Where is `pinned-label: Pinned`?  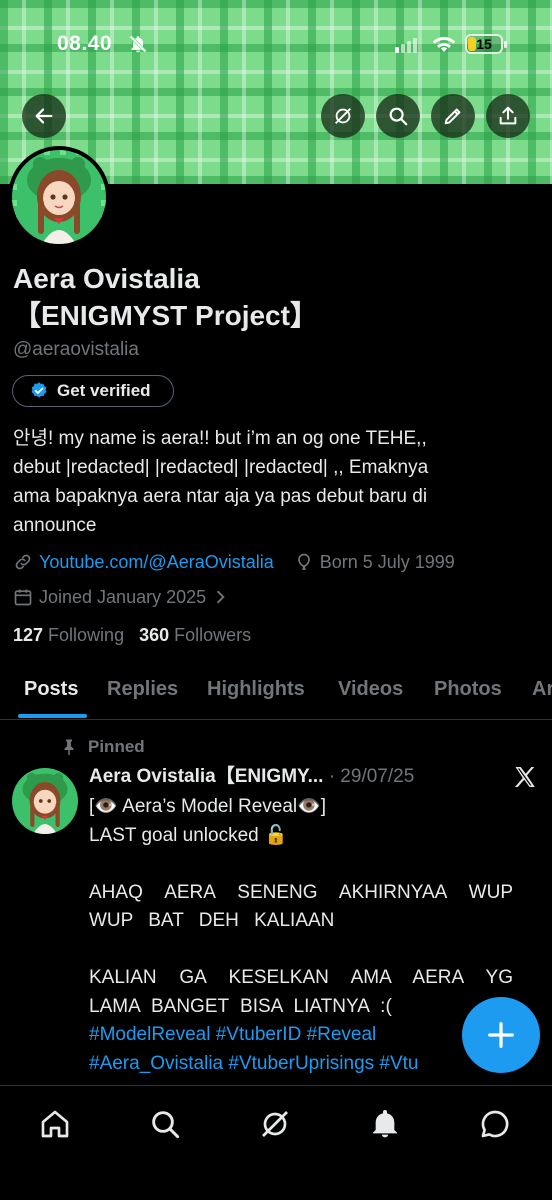
pinned-label: Pinned is located at coordinates (116, 746).